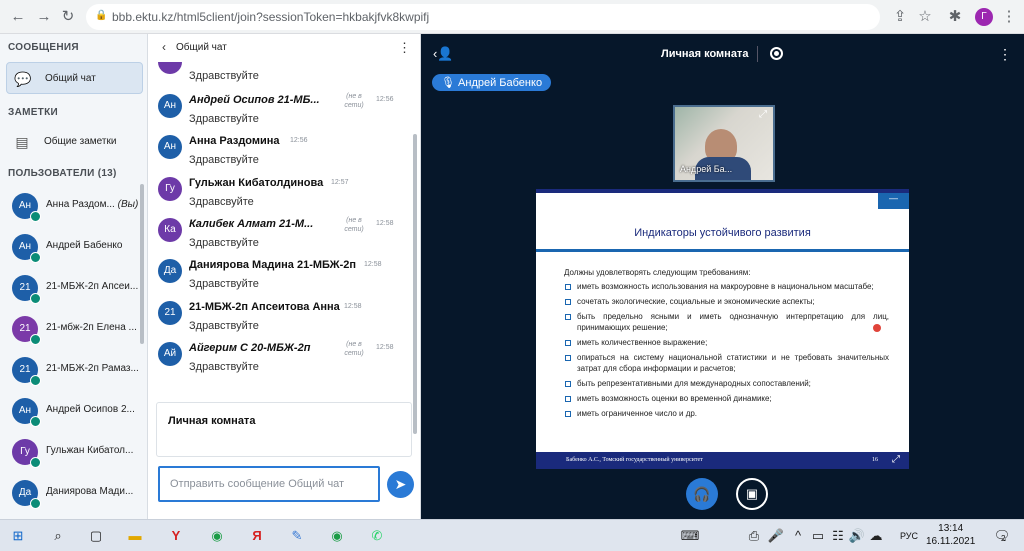 Image resolution: width=1024 pixels, height=551 pixels. Describe the element at coordinates (984, 17) in the screenshot. I see `profile-avatar: Г` at that location.